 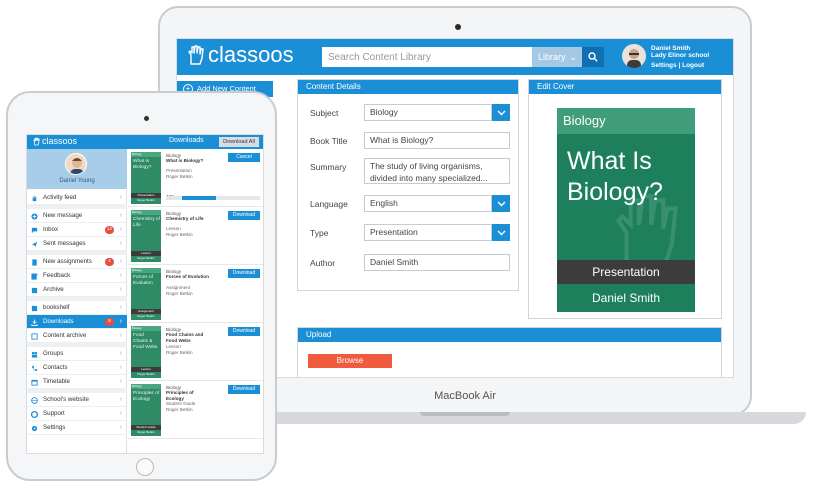 I want to click on sidebar-item-label: Timetable, so click(x=56, y=381).